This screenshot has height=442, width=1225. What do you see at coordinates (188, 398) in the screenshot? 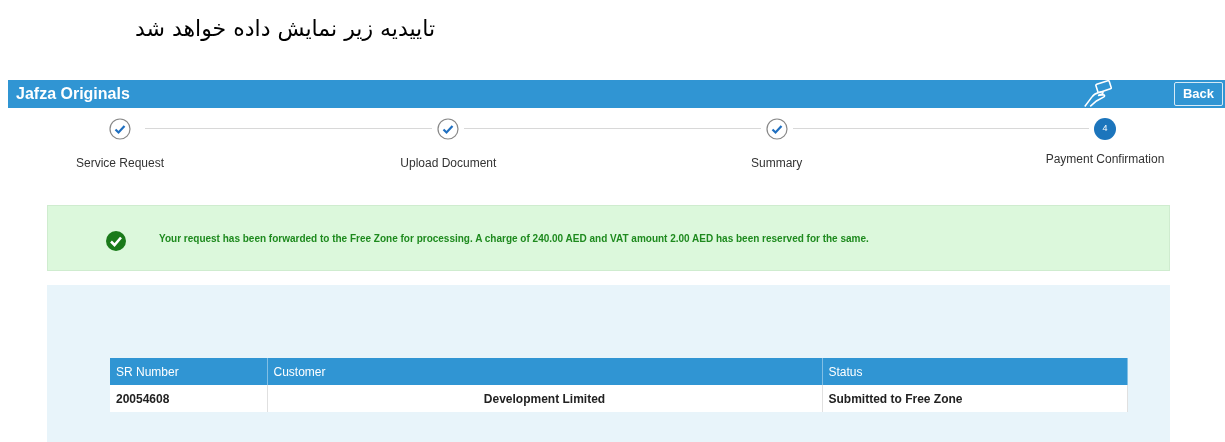
I see `table-cell: 20054608` at bounding box center [188, 398].